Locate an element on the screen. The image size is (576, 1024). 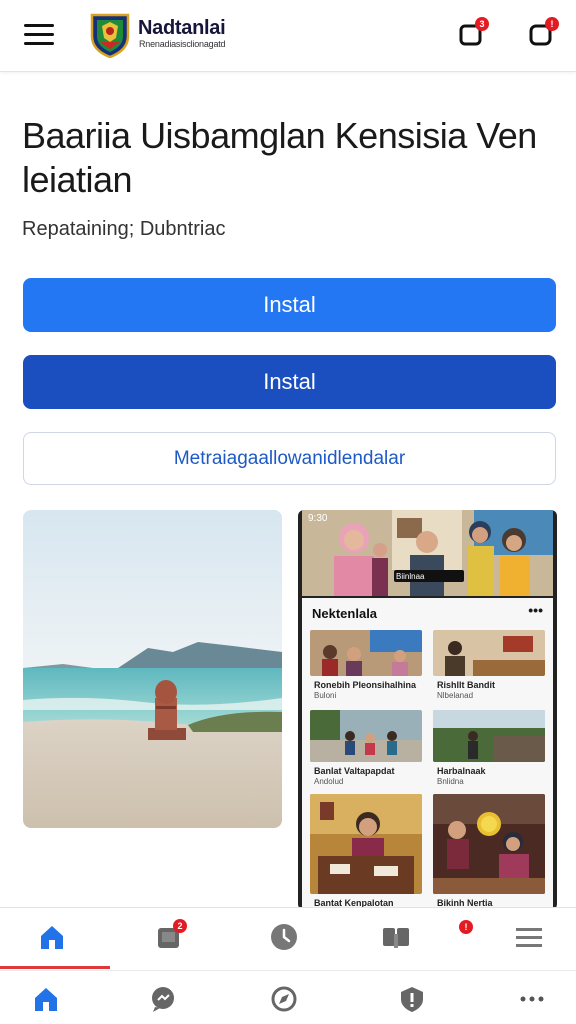
page-subtitle: Repataining; Dubntriac is located at coordinates (124, 229).